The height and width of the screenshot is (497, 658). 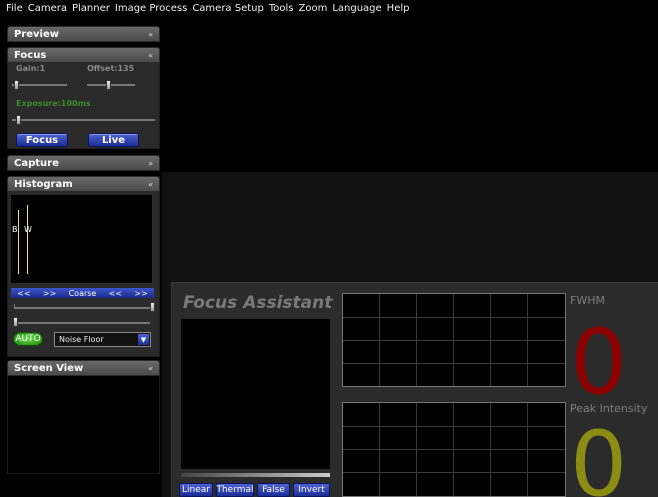 What do you see at coordinates (311, 490) in the screenshot?
I see `invert-button: Invert` at bounding box center [311, 490].